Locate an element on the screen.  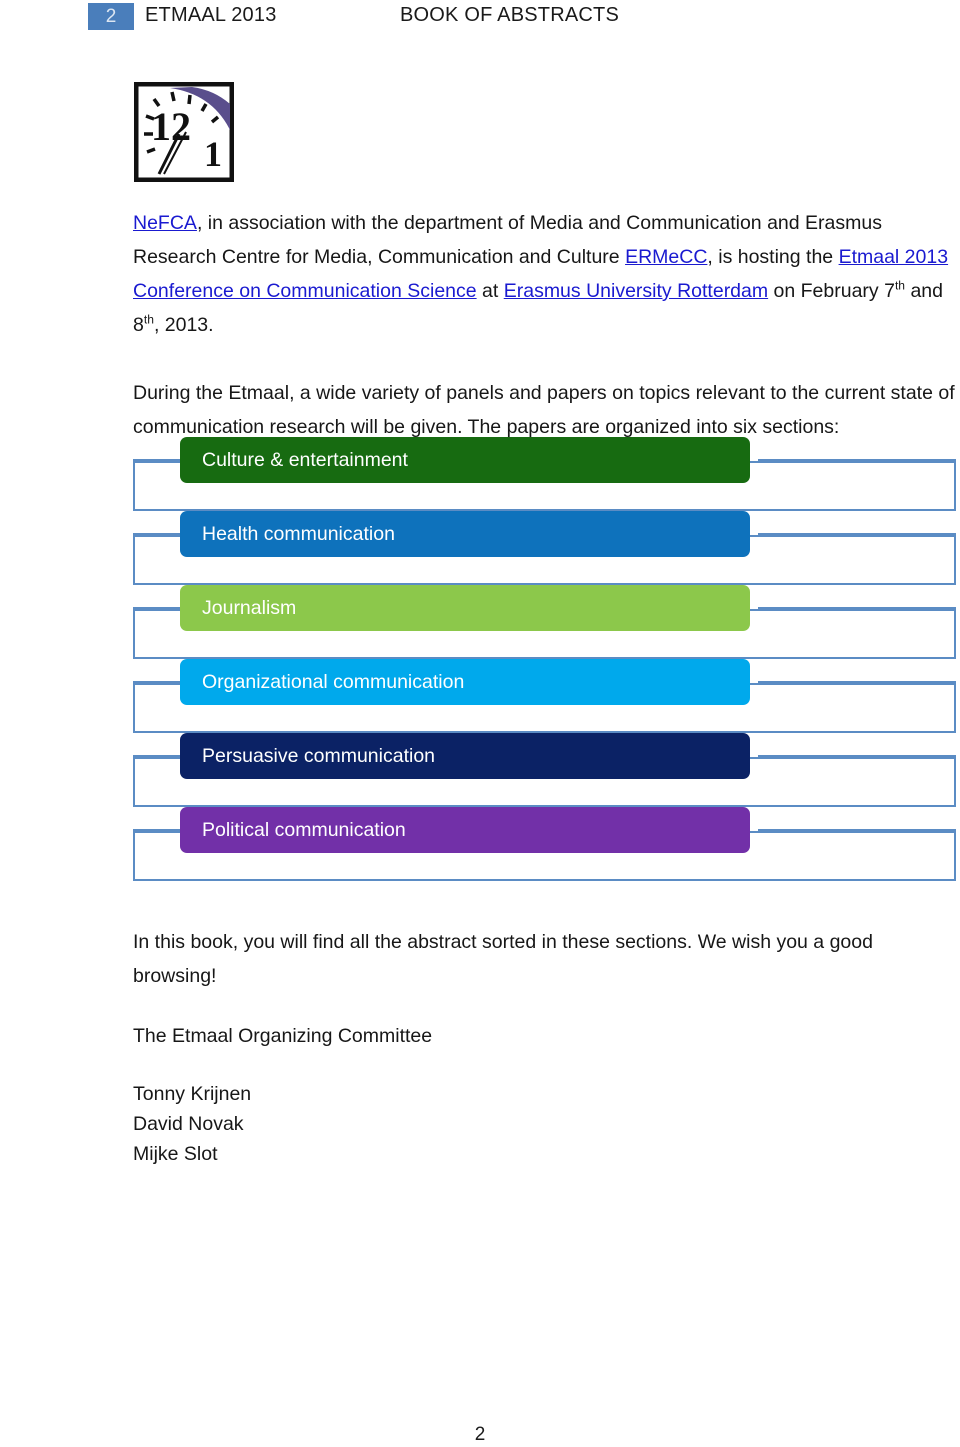
diagram-row-persuasive-communication: Persuasive communication is located at coordinates (545, 770).